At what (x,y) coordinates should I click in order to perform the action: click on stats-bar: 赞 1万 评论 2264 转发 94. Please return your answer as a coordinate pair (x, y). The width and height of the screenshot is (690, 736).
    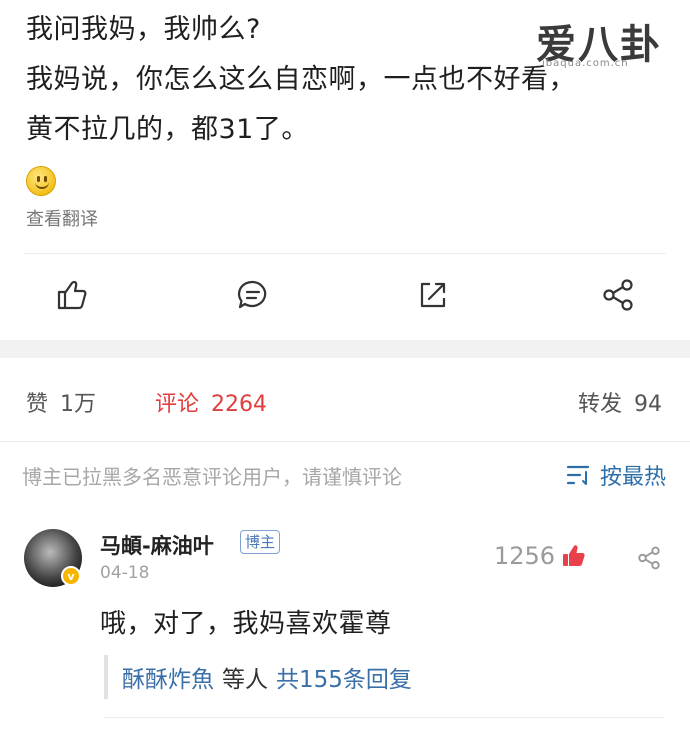
    Looking at the image, I should click on (345, 400).